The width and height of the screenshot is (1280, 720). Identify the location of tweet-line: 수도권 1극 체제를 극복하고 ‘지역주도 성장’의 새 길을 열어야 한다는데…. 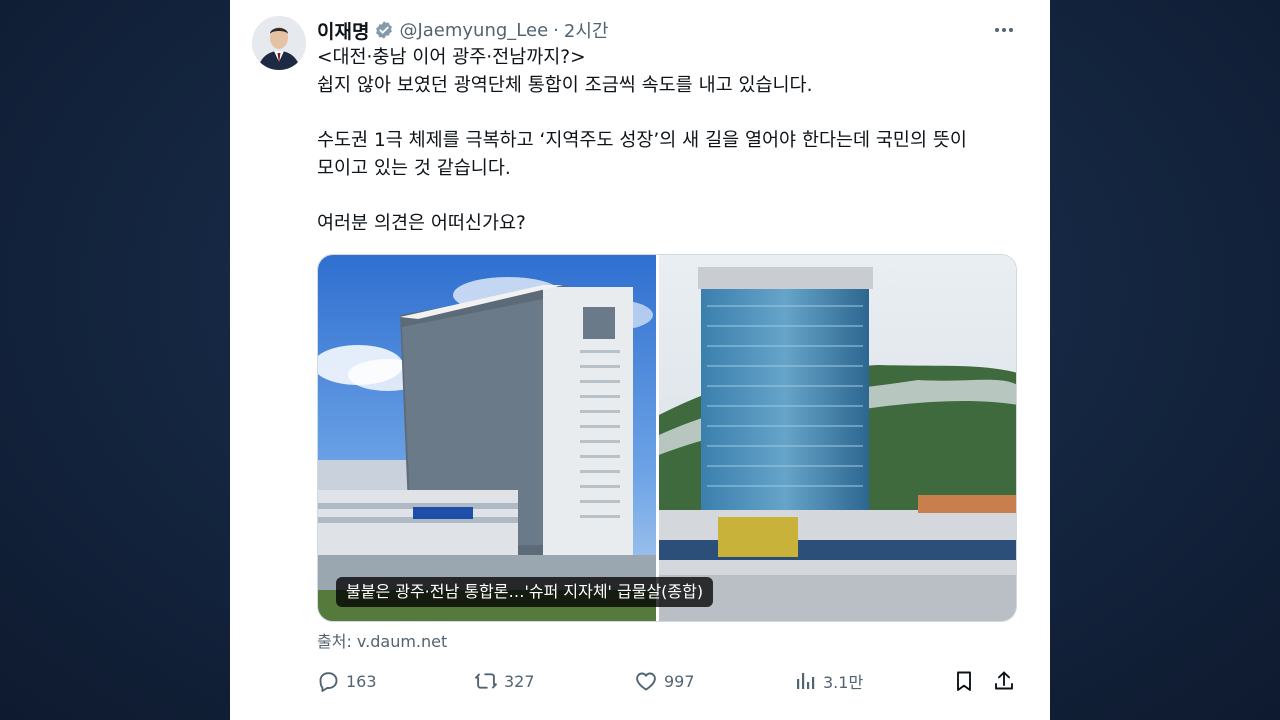
(642, 140).